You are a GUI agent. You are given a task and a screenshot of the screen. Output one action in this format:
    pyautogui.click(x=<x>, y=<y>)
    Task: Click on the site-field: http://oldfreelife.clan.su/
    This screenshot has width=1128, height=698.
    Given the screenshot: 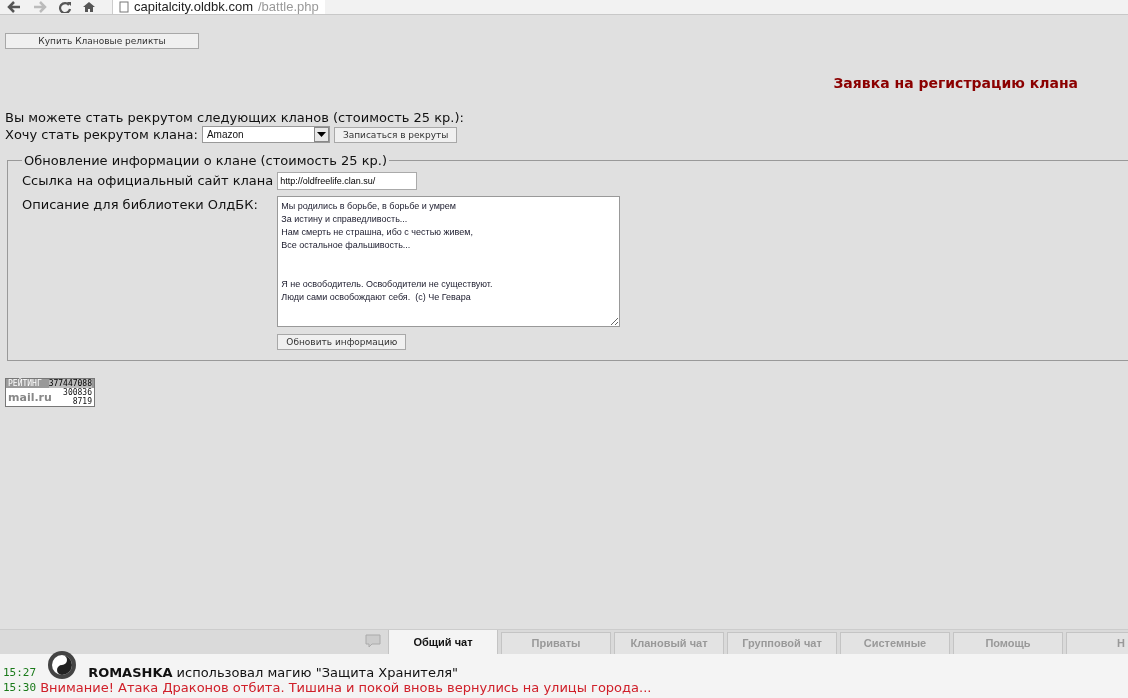 What is the action you would take?
    pyautogui.click(x=347, y=181)
    